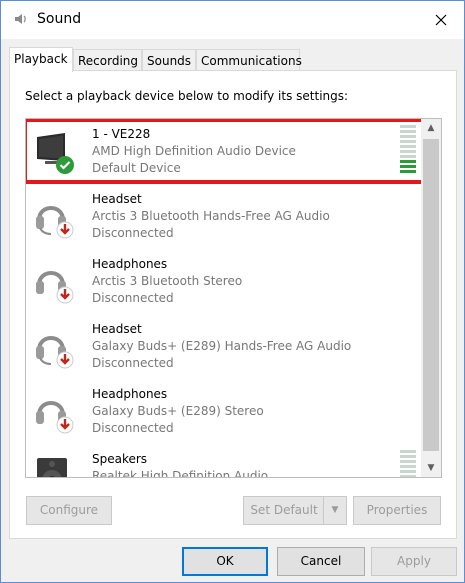 Image resolution: width=465 pixels, height=583 pixels. I want to click on title-bar: Sound, so click(232, 20).